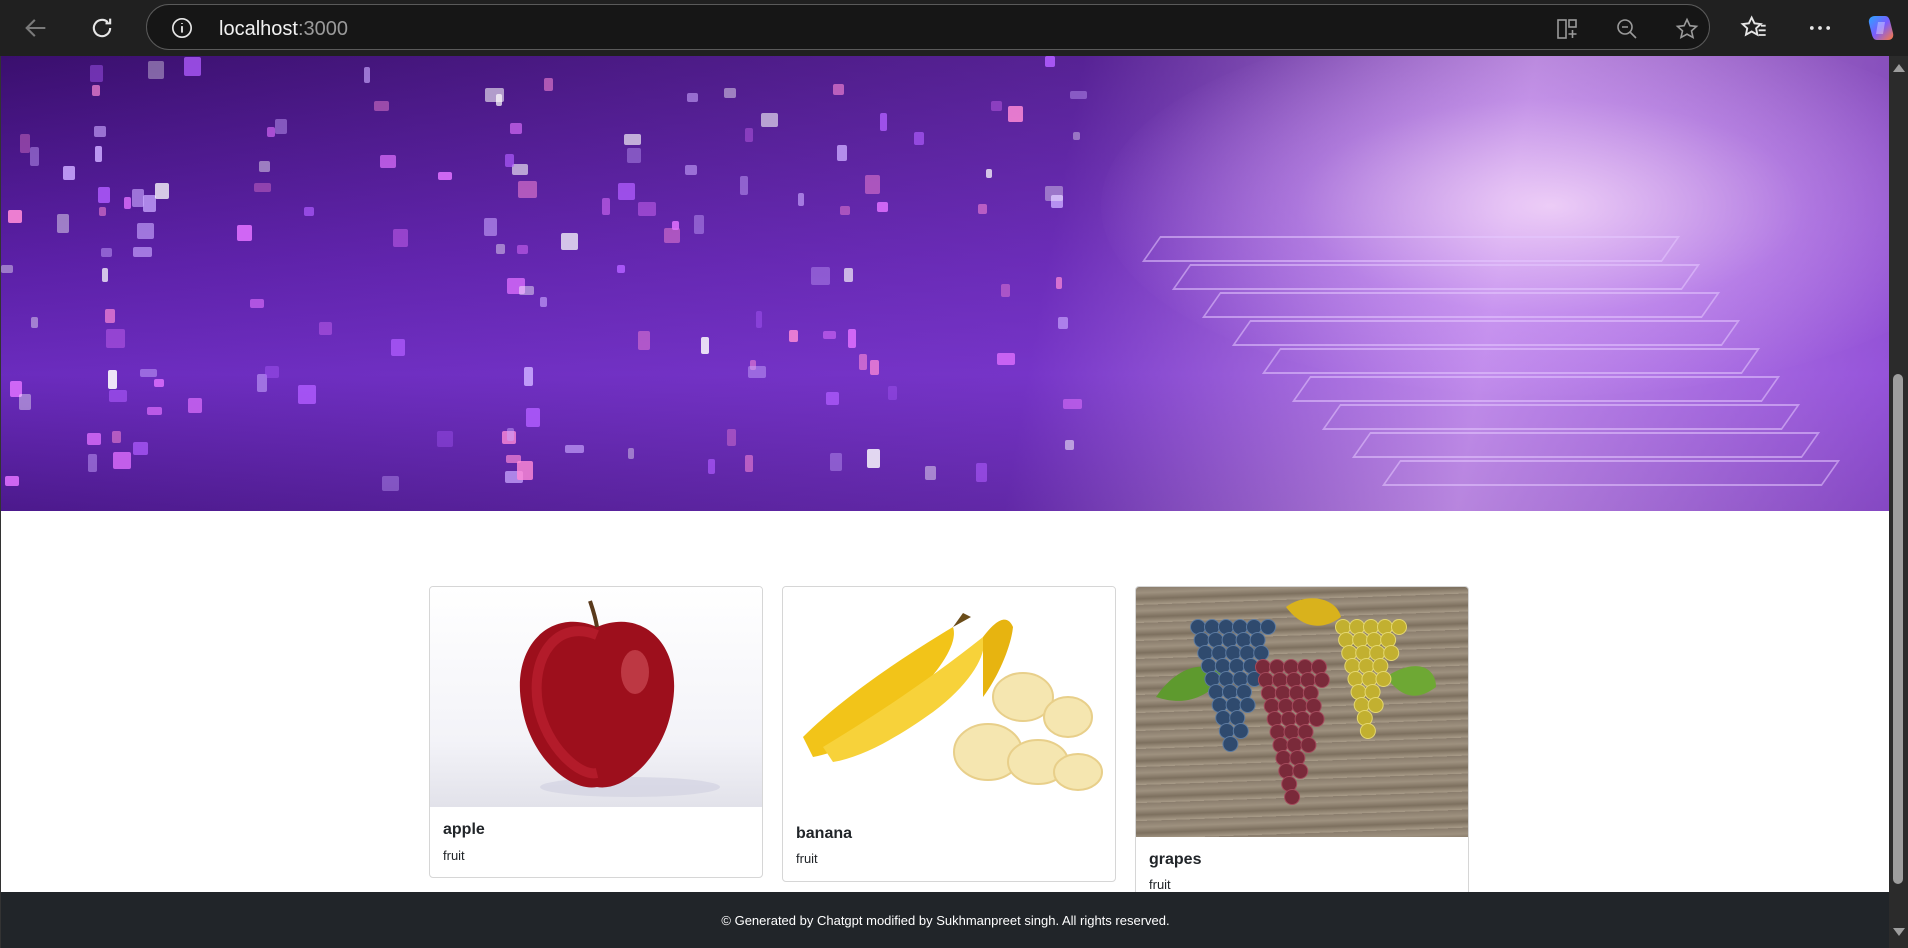 Image resolution: width=1908 pixels, height=948 pixels. I want to click on refresh-icon, so click(102, 28).